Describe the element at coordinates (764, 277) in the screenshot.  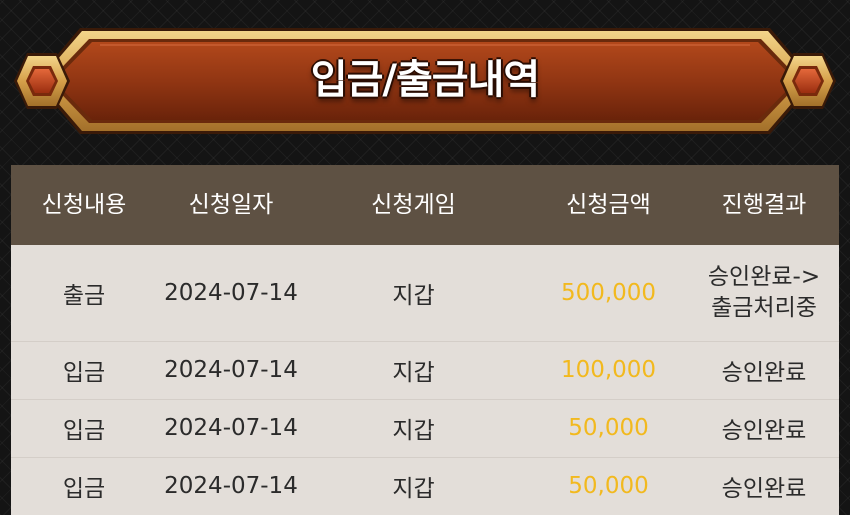
I see `result-line-1: 승인완료->` at that location.